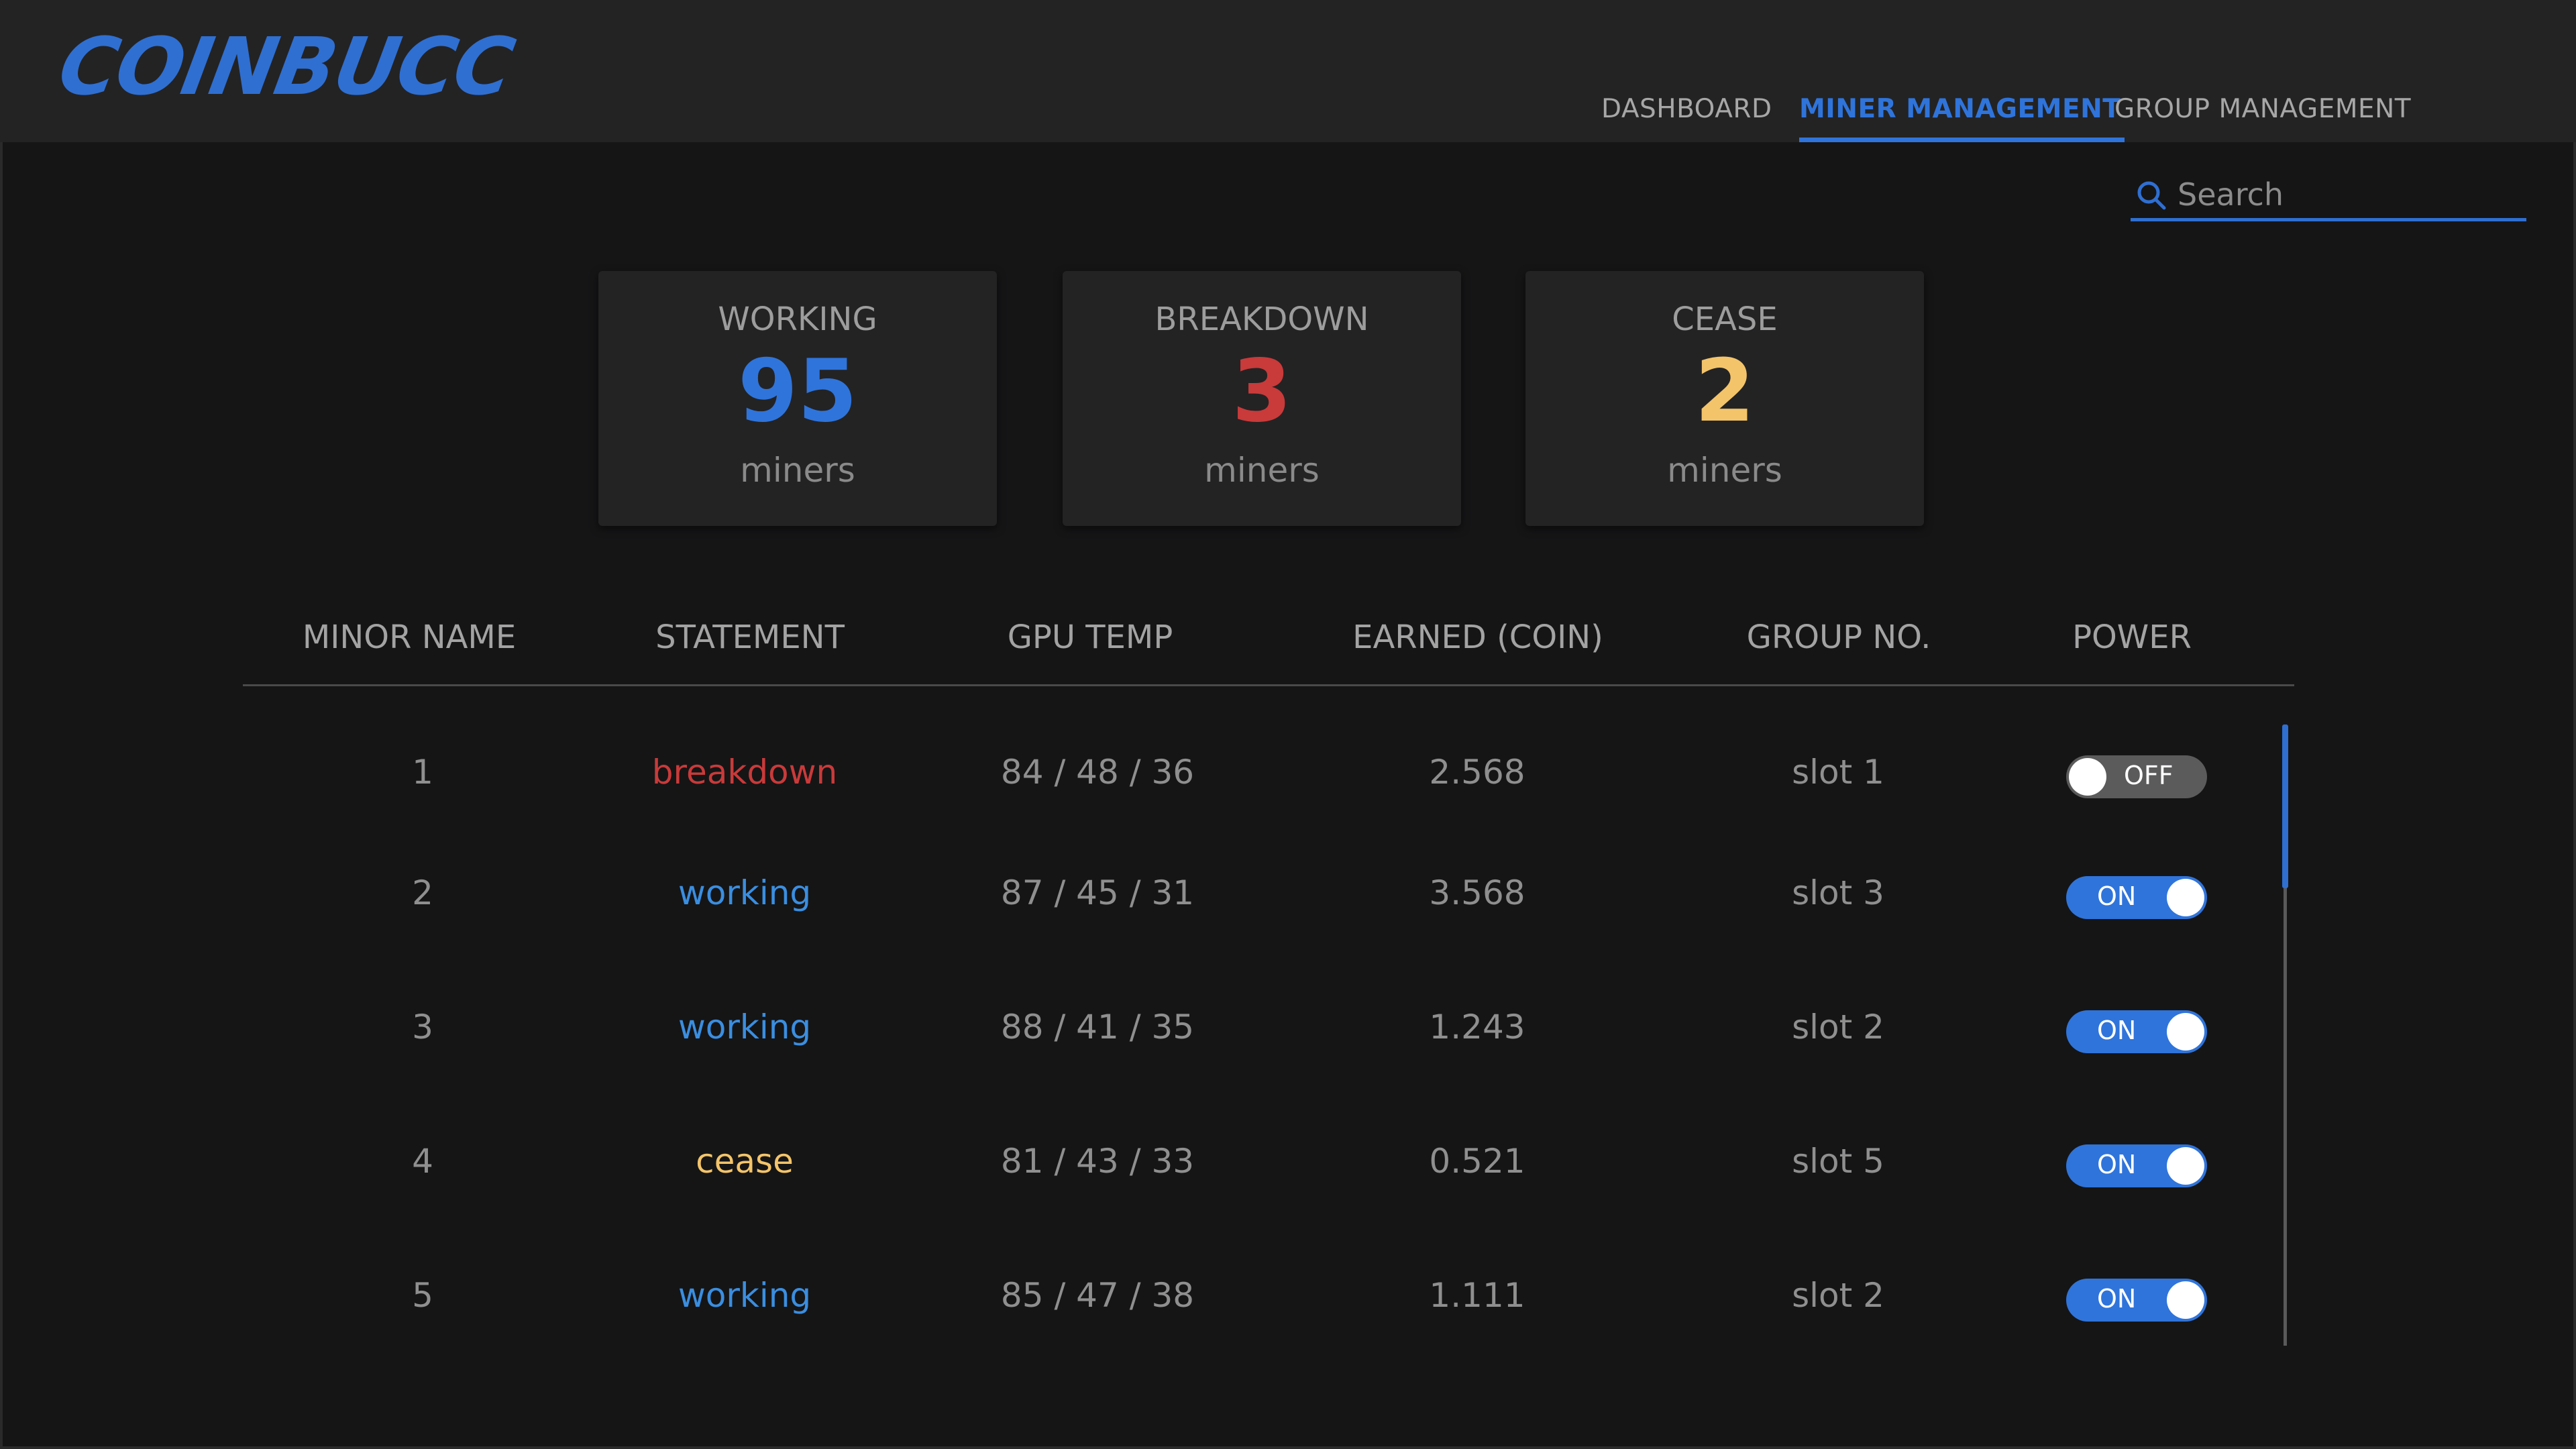 The image size is (2576, 1449). Describe the element at coordinates (1097, 1295) in the screenshot. I see `cell-gpu-temp: 85 / 47 / 38` at that location.